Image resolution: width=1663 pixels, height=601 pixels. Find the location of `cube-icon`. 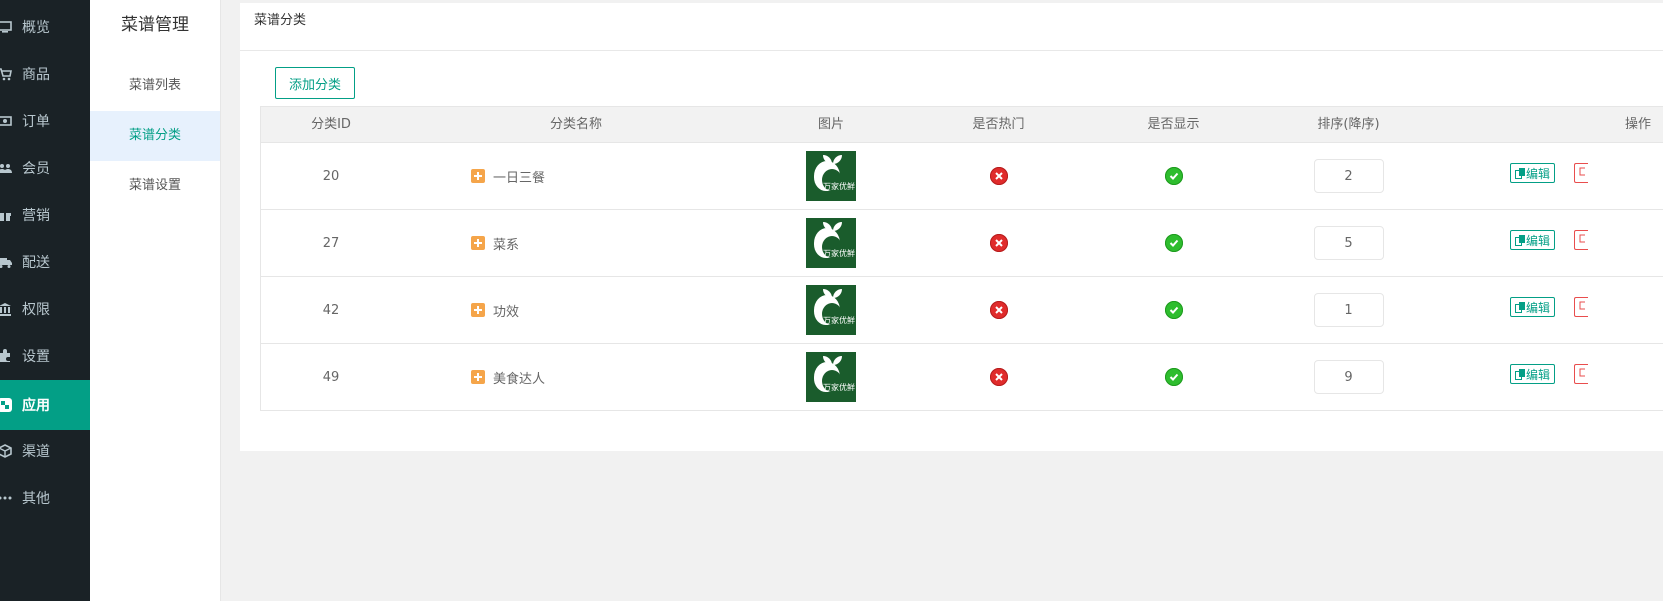

cube-icon is located at coordinates (6, 451).